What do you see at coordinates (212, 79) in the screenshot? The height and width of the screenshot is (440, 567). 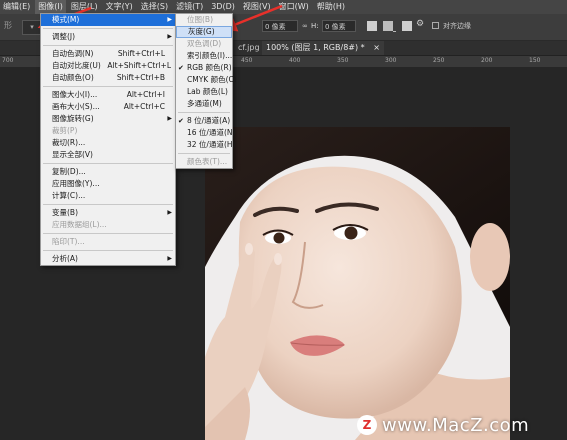 I see `menu-item-label: CMYK 颜色(C)` at bounding box center [212, 79].